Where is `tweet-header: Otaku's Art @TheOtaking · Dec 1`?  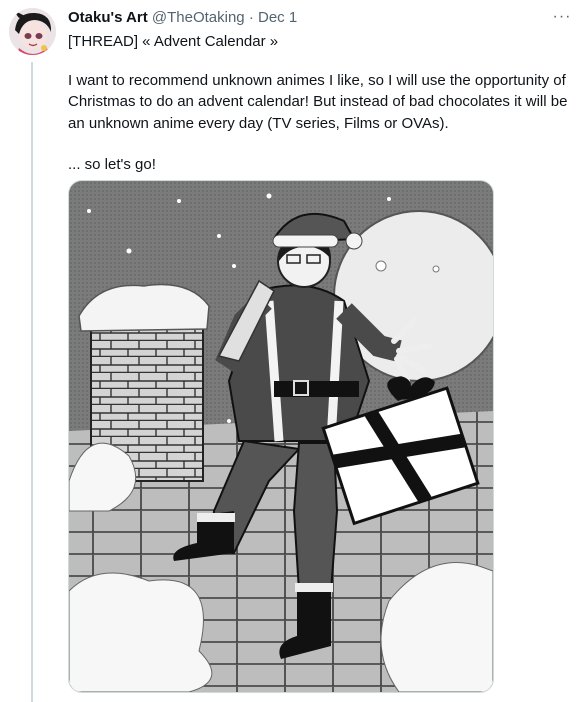
tweet-header: Otaku's Art @TheOtaking · Dec 1 is located at coordinates (308, 18).